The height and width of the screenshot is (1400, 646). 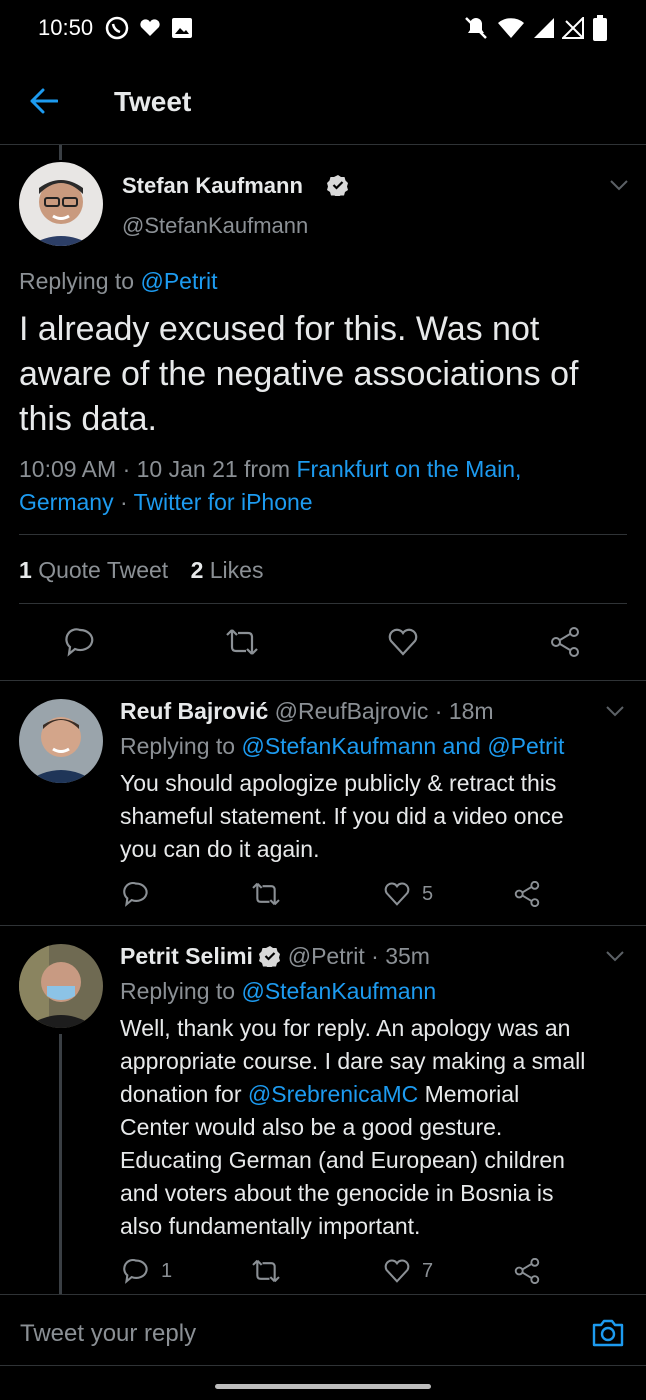 I want to click on mention-link: @SrebrenicaMC, so click(x=333, y=1094).